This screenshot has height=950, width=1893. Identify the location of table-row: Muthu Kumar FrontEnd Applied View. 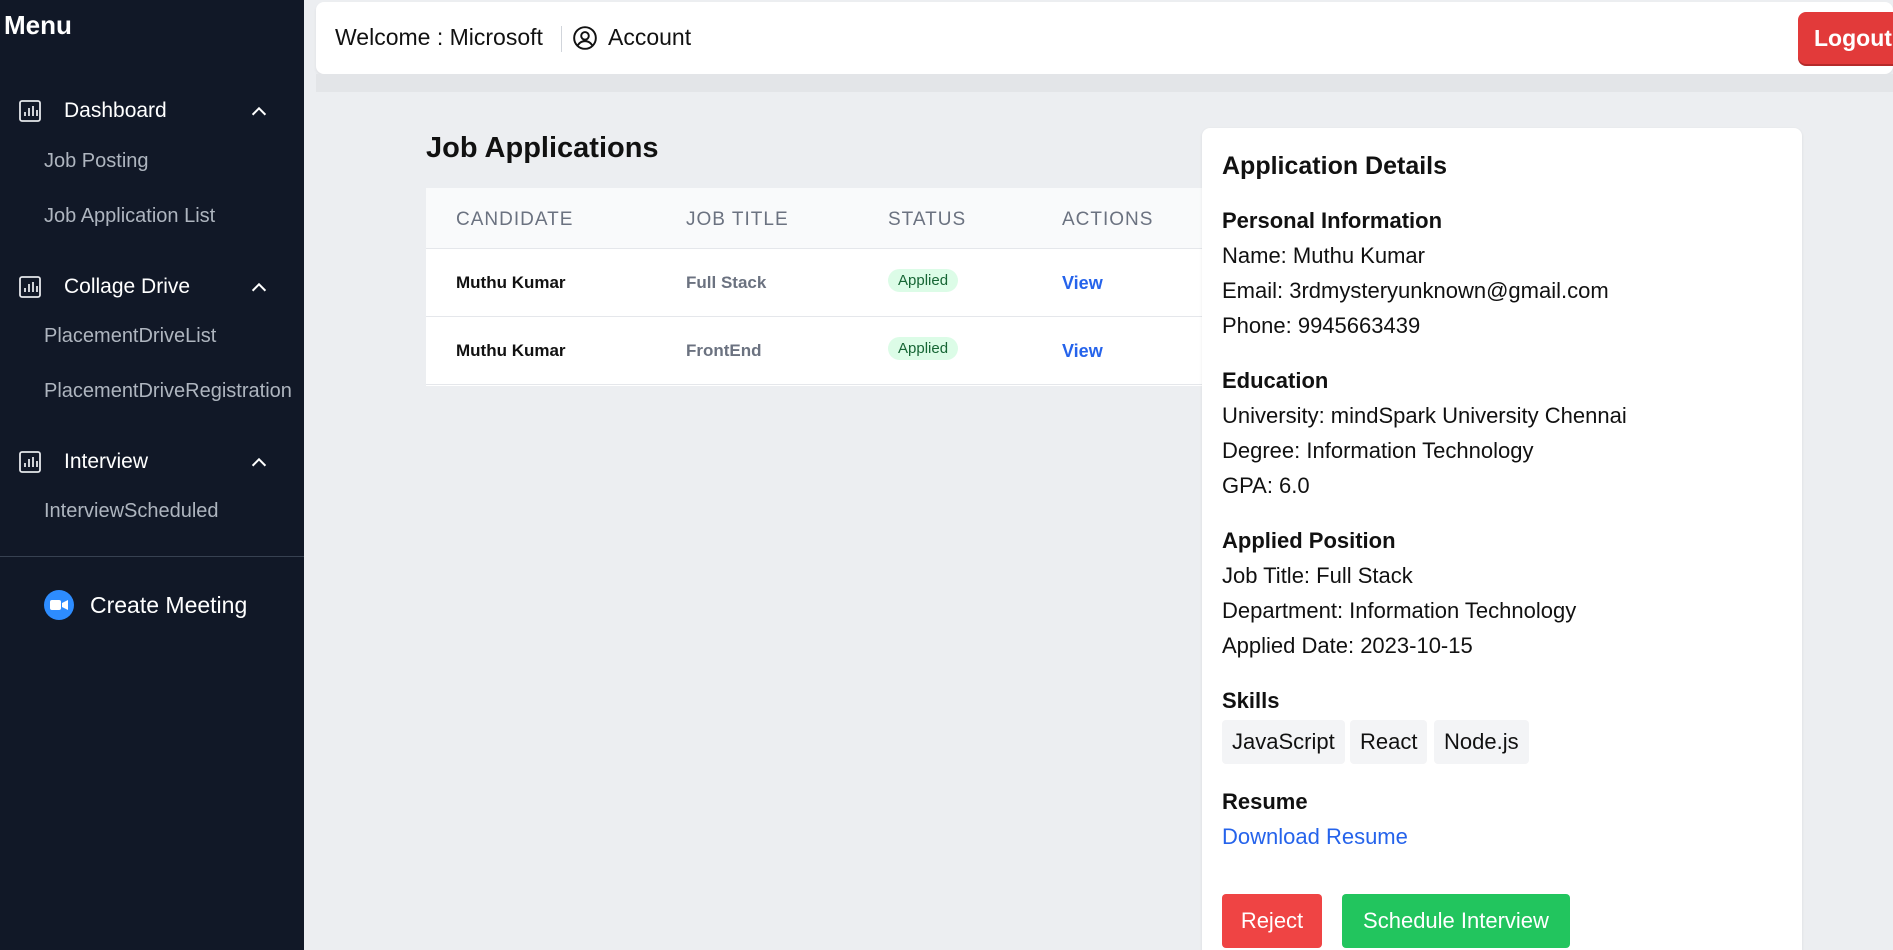
(816, 351).